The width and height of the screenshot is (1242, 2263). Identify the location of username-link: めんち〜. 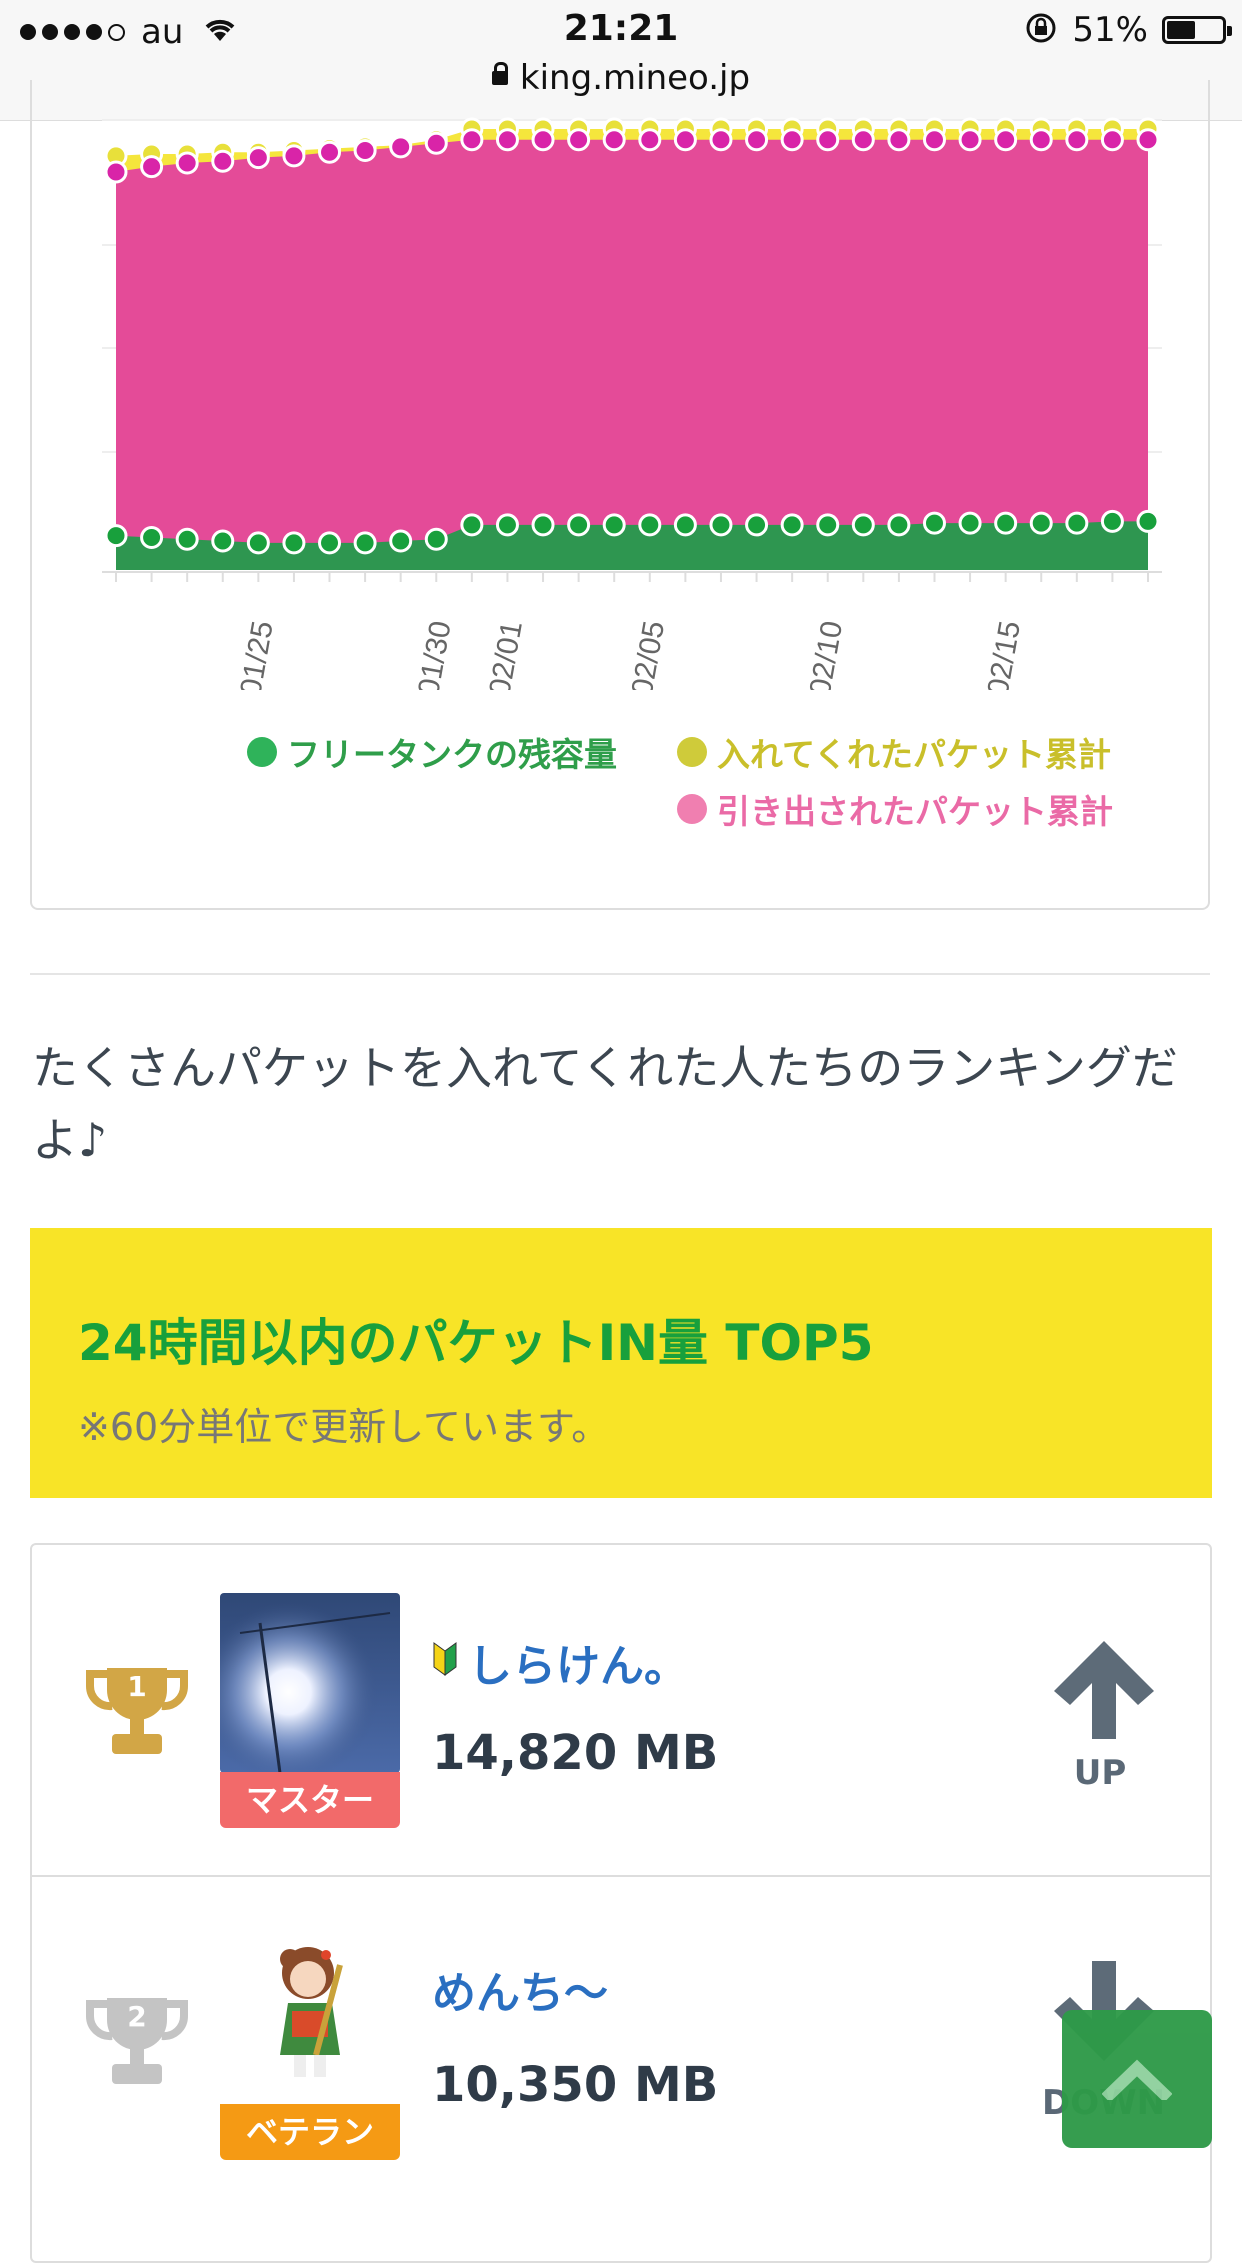
(520, 1989).